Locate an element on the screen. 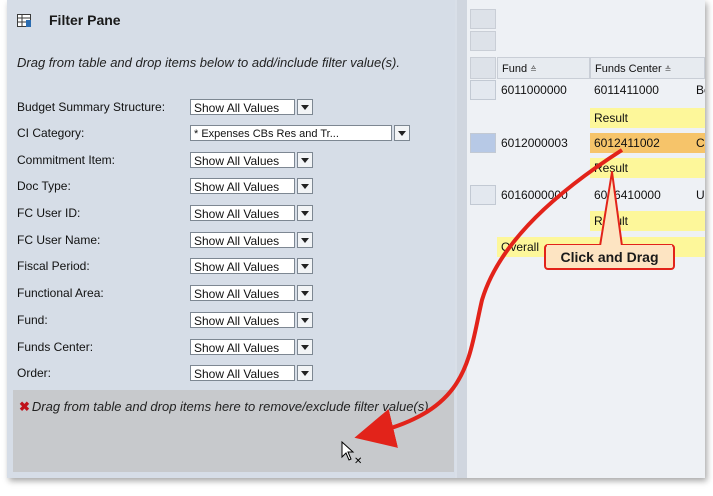 This screenshot has width=713, height=496. filter-label-doc-type: Doc Type: is located at coordinates (44, 186).